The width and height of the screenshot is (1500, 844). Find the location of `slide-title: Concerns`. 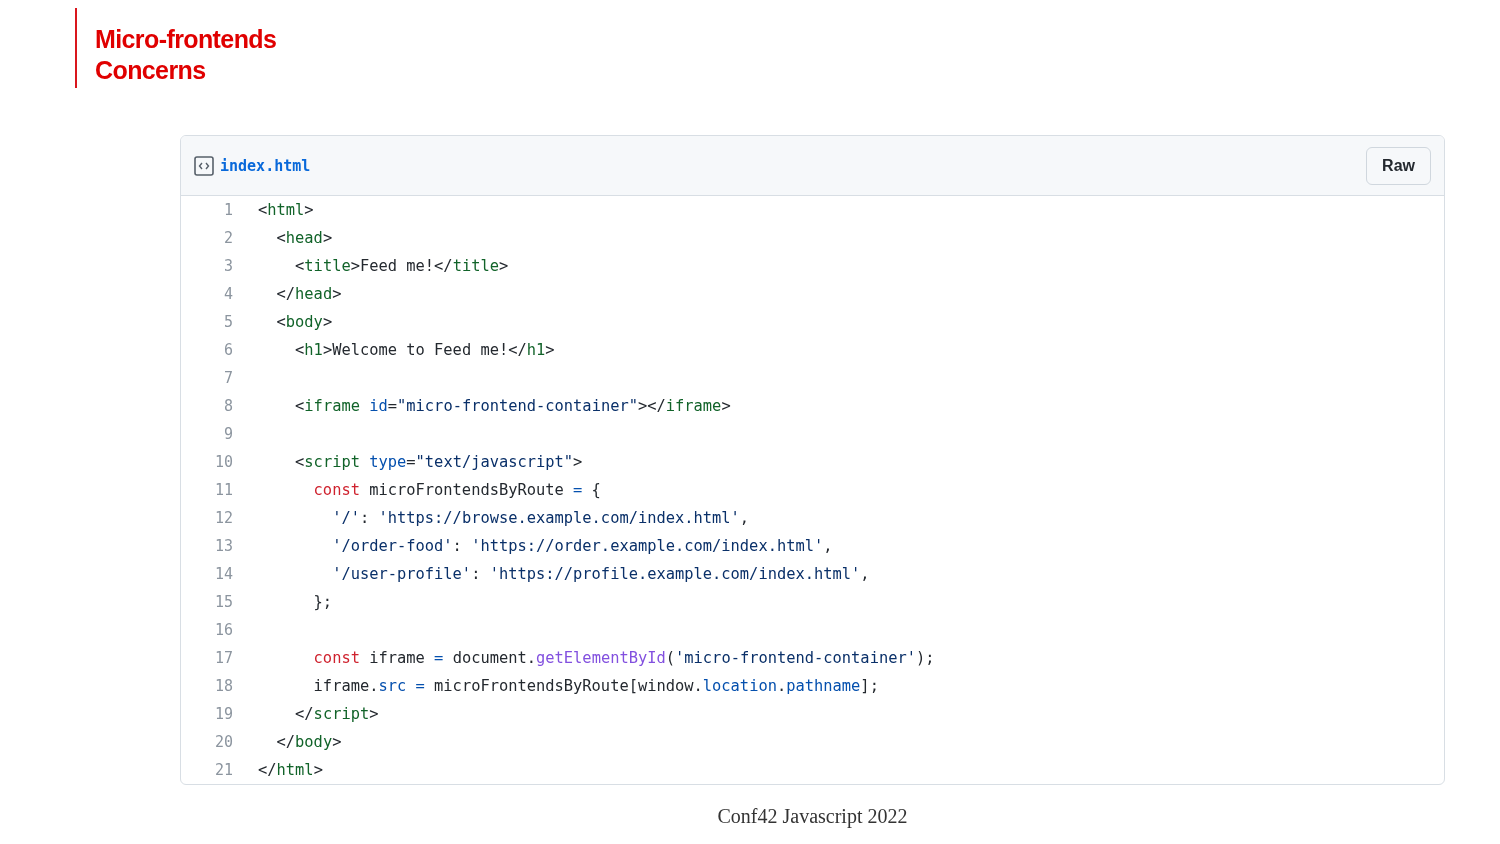

slide-title: Concerns is located at coordinates (151, 70).